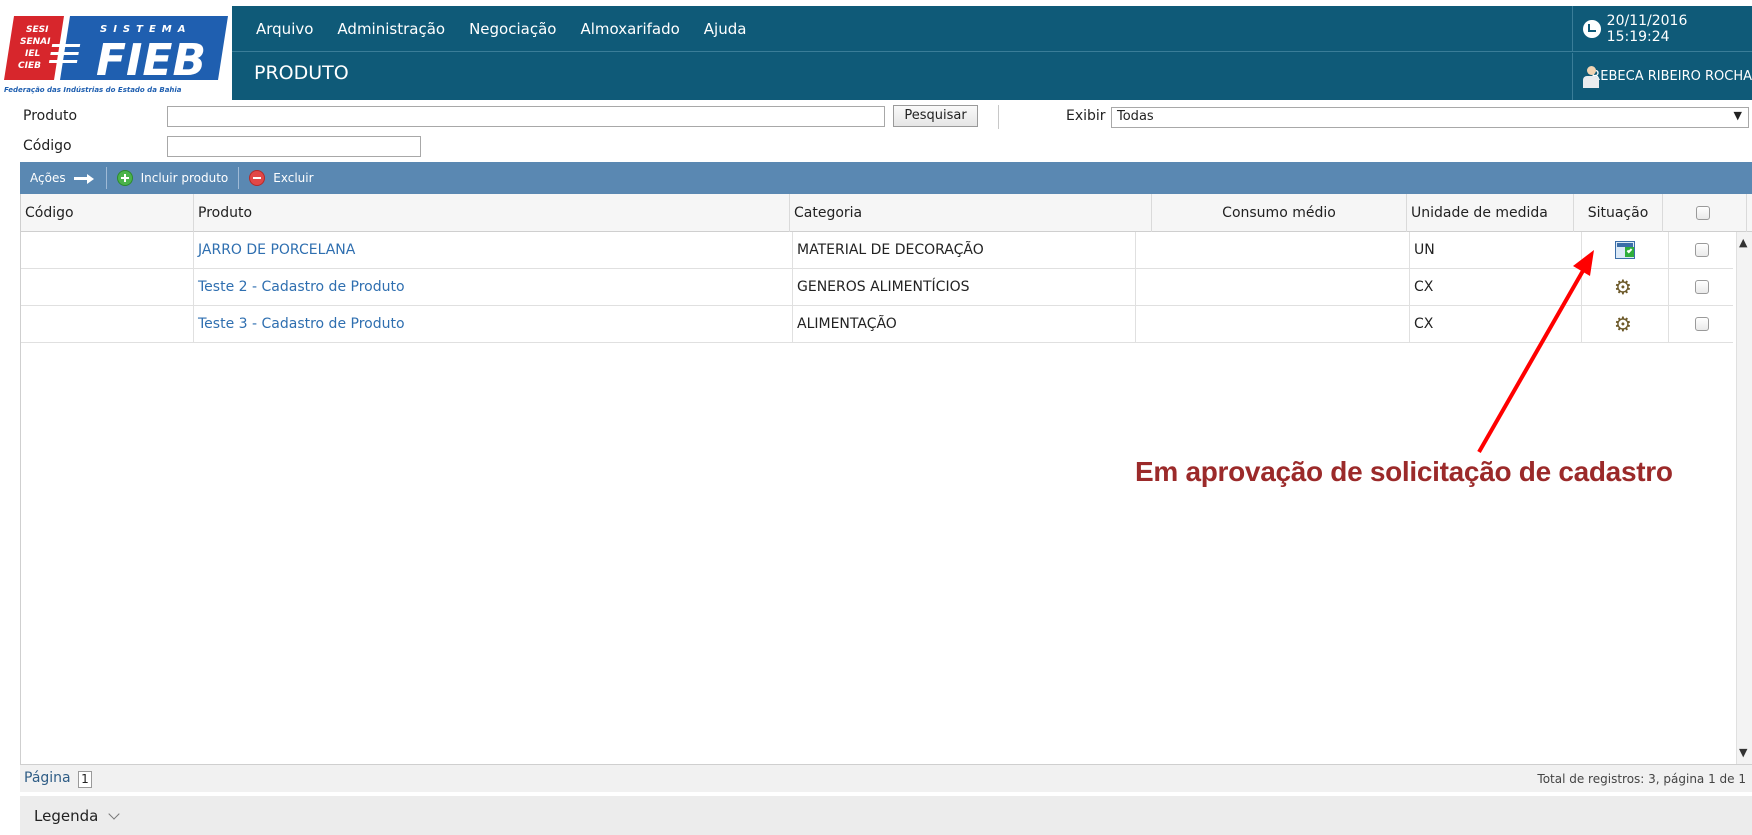  What do you see at coordinates (107, 213) in the screenshot?
I see `column-header-codigo: Código` at bounding box center [107, 213].